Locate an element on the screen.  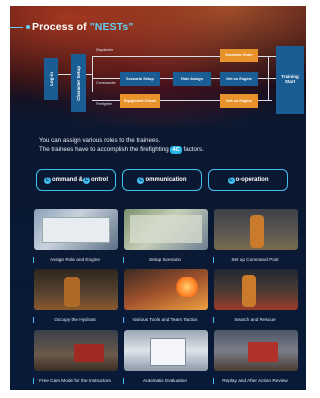
thumb-assign-role is located at coordinates (76, 229).